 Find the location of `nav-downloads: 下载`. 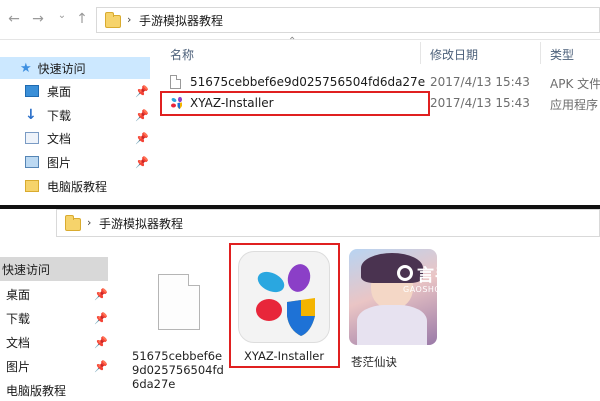

nav-downloads: 下载 is located at coordinates (15, 318).